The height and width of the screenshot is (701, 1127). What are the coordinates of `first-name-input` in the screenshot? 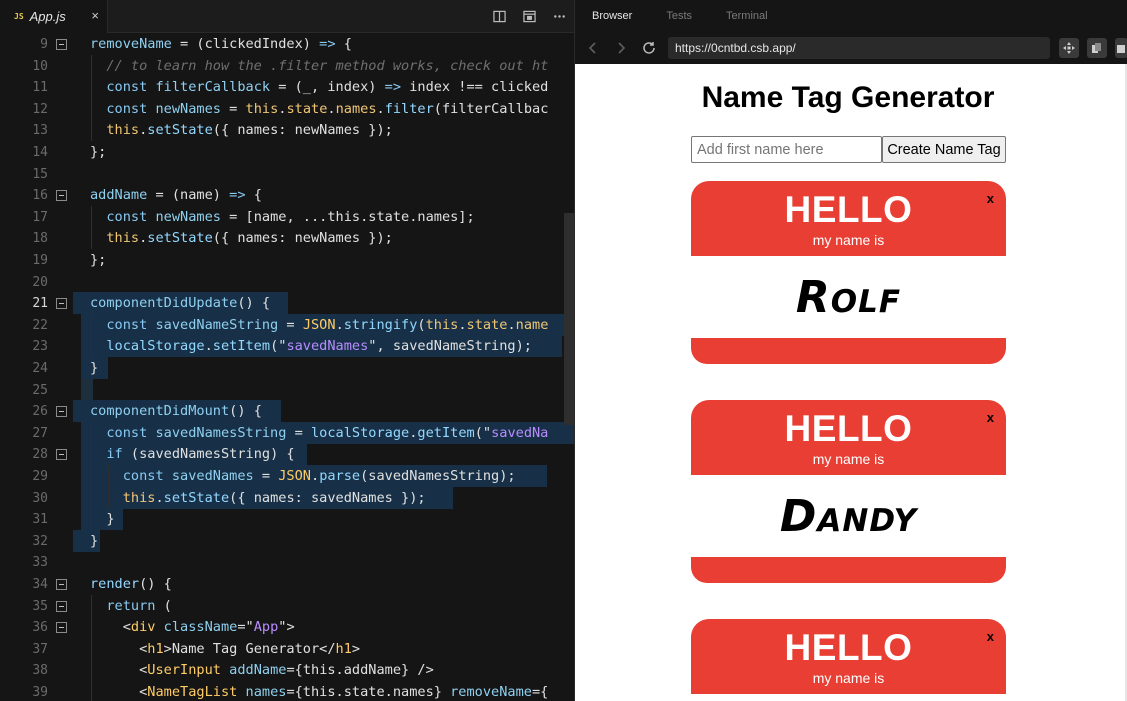 It's located at (786, 149).